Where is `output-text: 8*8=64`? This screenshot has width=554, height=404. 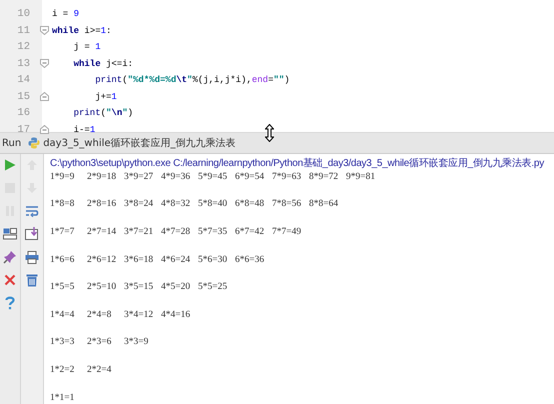 output-text: 8*8=64 is located at coordinates (324, 204).